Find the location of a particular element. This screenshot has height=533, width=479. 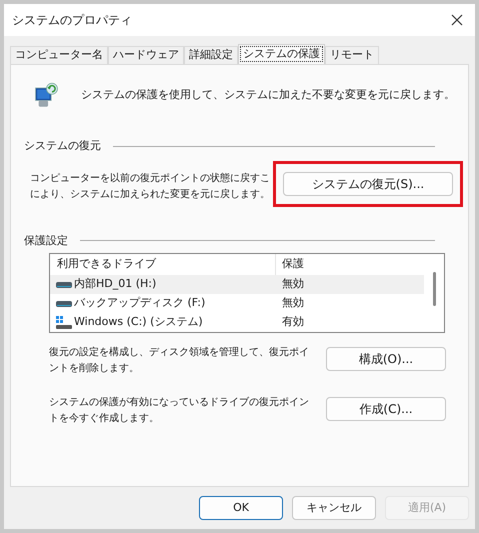

tab: リモート is located at coordinates (352, 55).